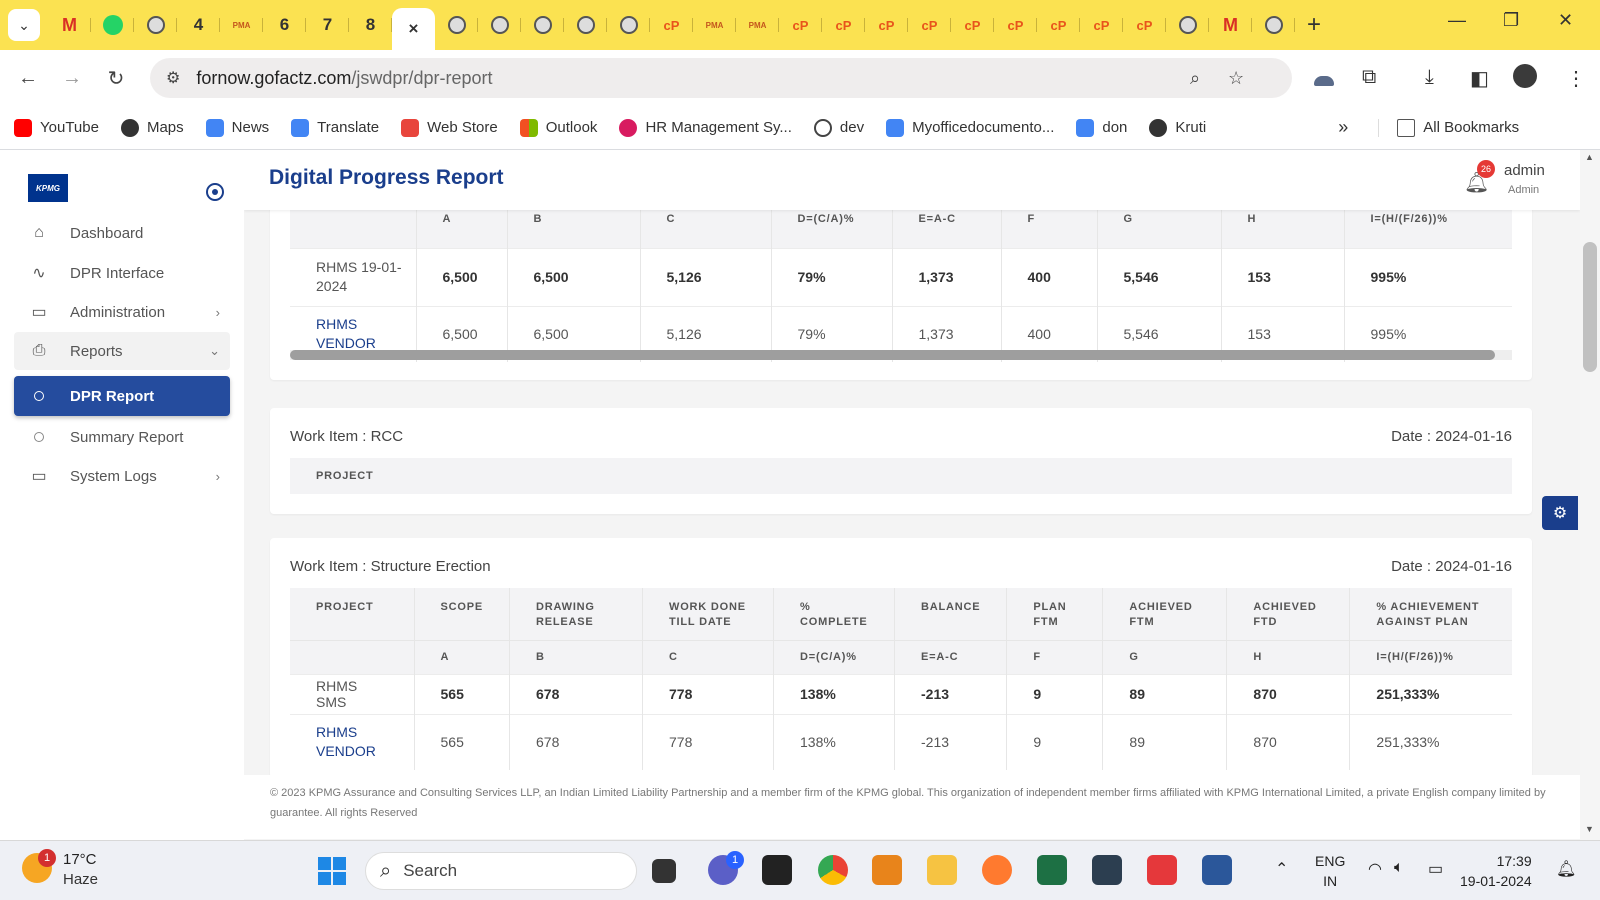 This screenshot has width=1600, height=900. I want to click on menu-kebab-icon: ⋮, so click(1576, 78).